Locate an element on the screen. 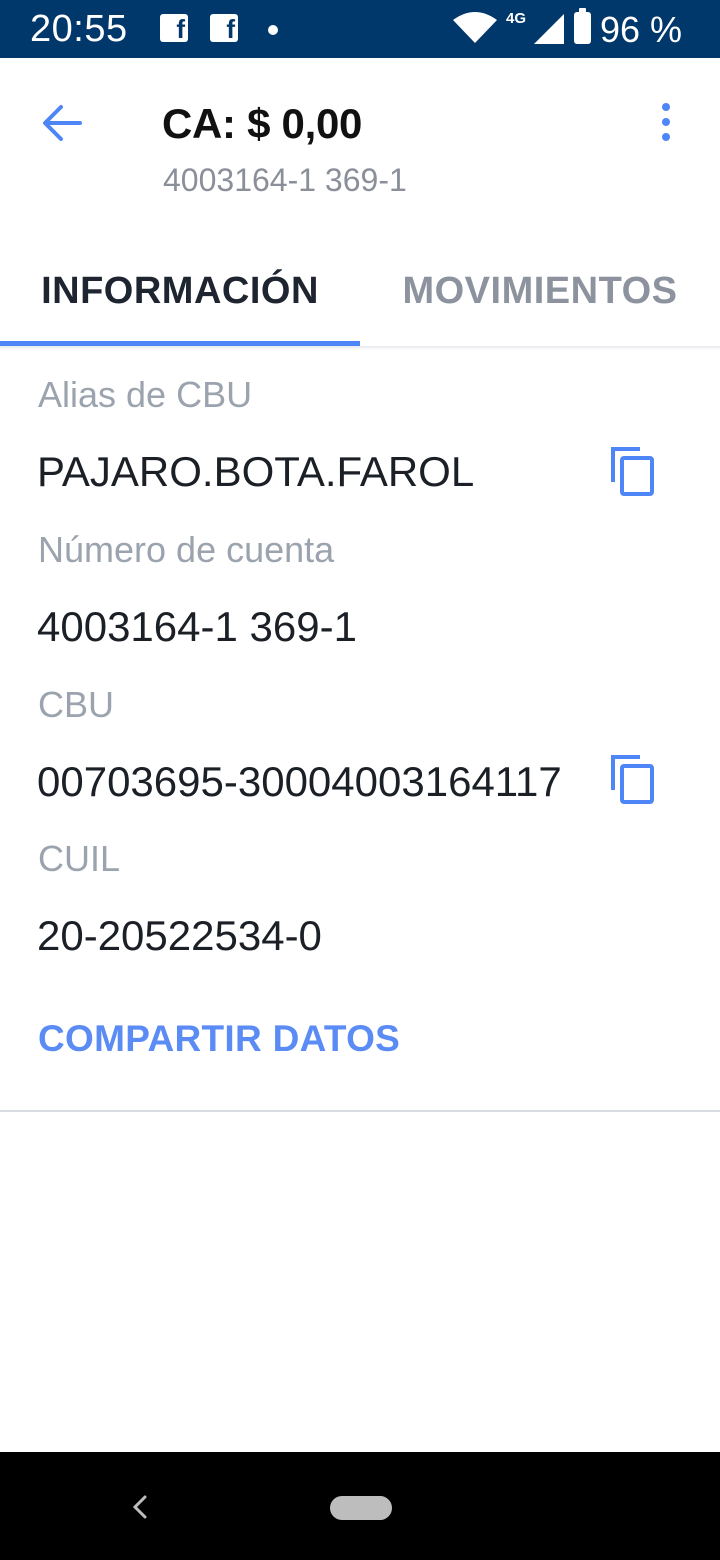 The image size is (720, 1560). tab-informacion: INFORMACIÓN is located at coordinates (180, 308).